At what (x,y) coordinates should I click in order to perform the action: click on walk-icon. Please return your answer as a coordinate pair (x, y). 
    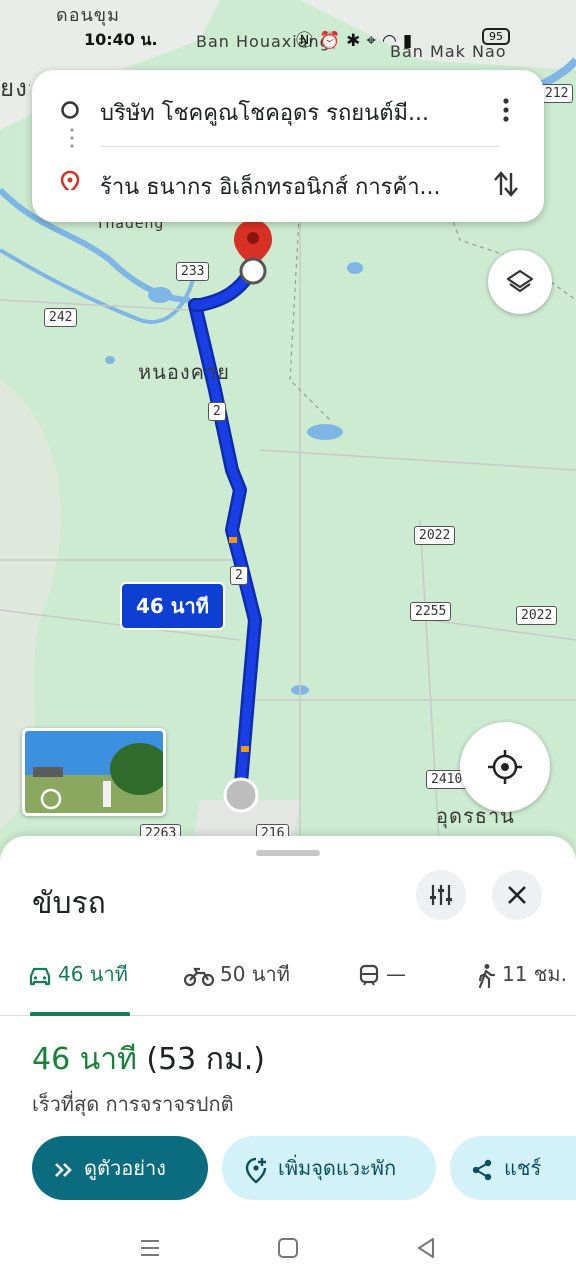
    Looking at the image, I should click on (487, 975).